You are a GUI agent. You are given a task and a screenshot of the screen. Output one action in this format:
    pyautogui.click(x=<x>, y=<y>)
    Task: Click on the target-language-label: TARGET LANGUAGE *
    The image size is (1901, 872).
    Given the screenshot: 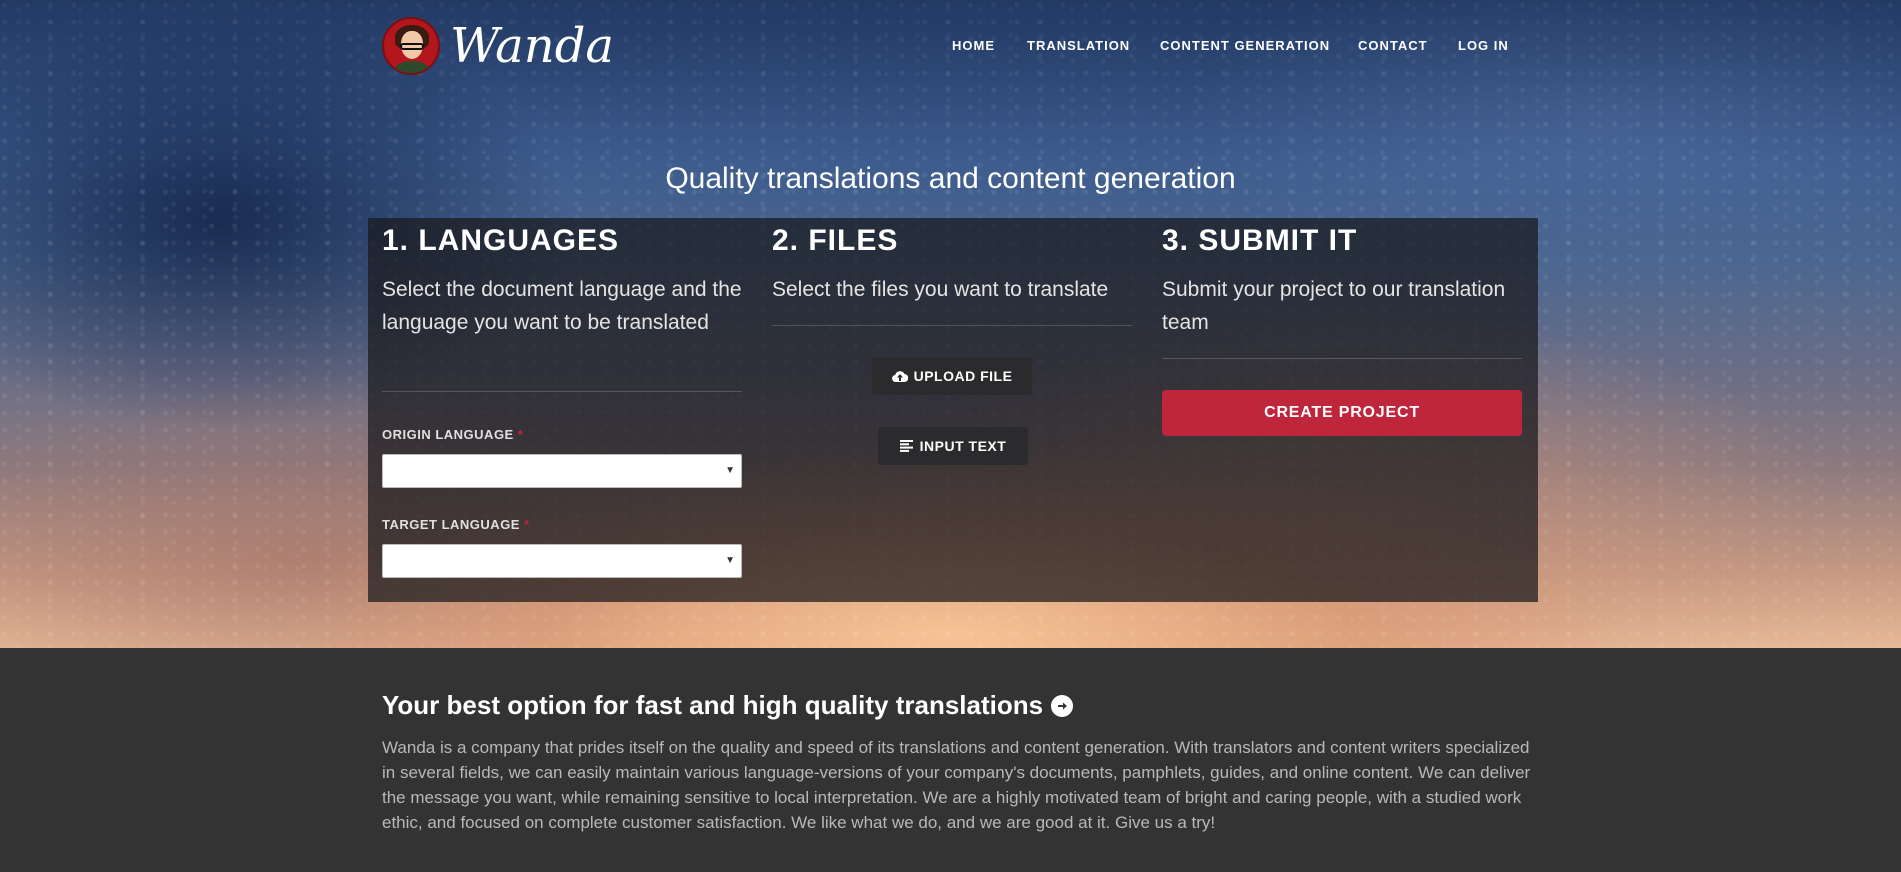 What is the action you would take?
    pyautogui.click(x=456, y=524)
    